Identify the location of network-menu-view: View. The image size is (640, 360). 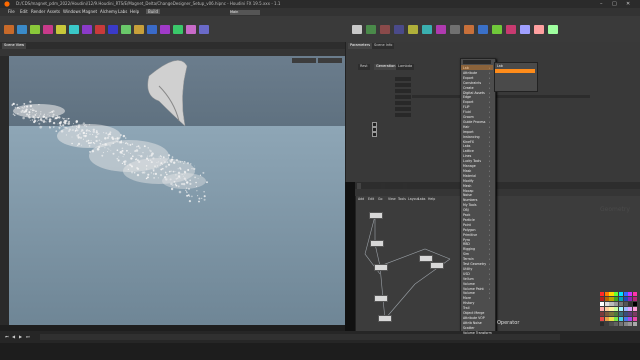
(392, 199).